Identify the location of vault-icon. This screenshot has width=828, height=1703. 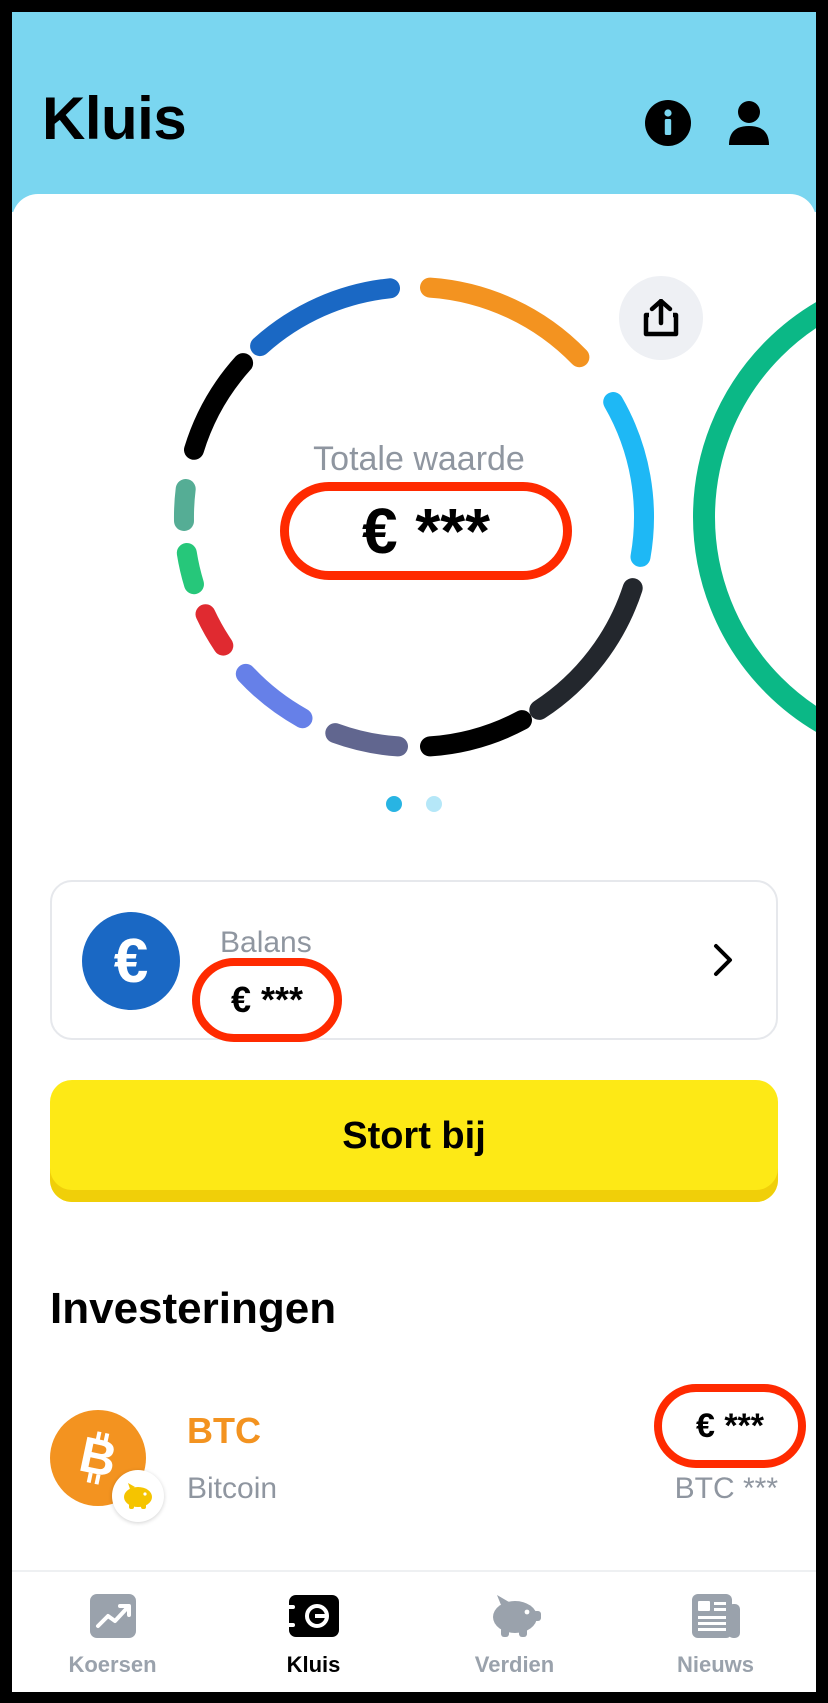
(314, 1616).